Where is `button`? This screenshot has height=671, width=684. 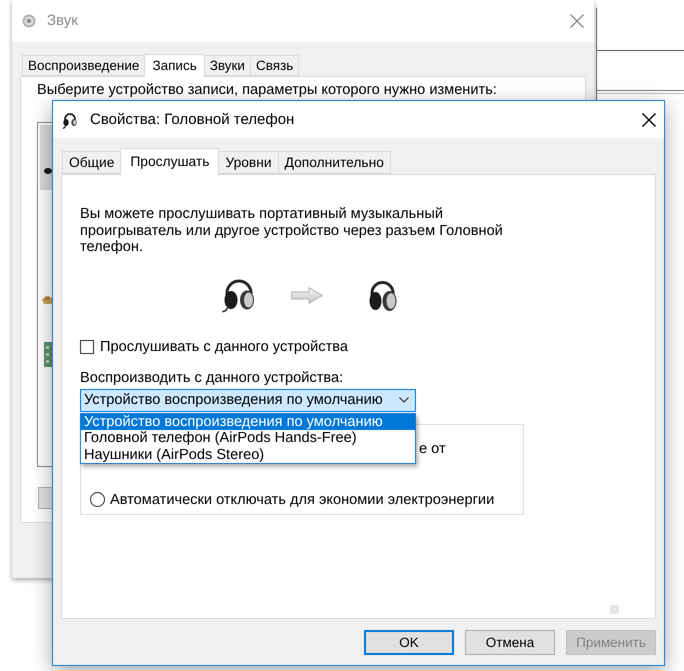 button is located at coordinates (45, 498).